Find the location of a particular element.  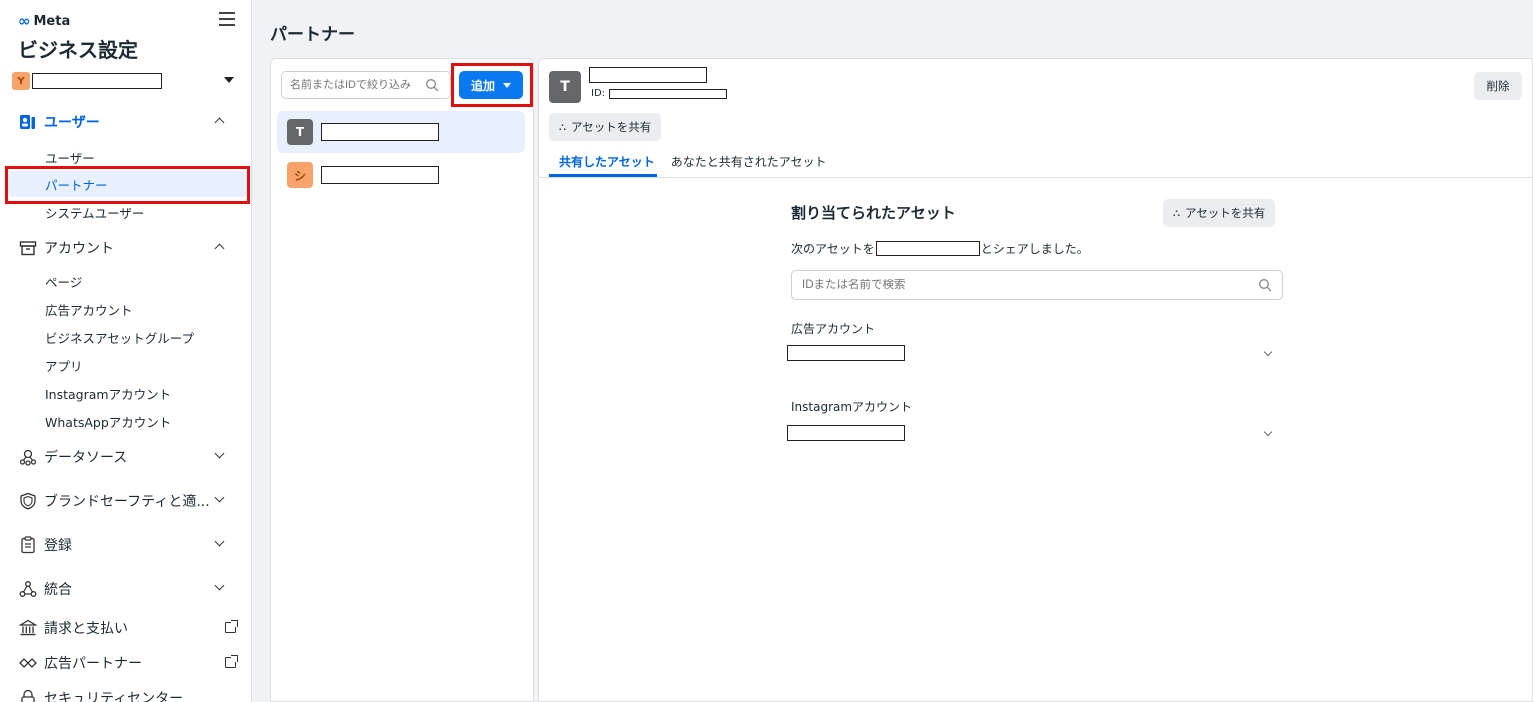

tabs-divider is located at coordinates (1036, 177).